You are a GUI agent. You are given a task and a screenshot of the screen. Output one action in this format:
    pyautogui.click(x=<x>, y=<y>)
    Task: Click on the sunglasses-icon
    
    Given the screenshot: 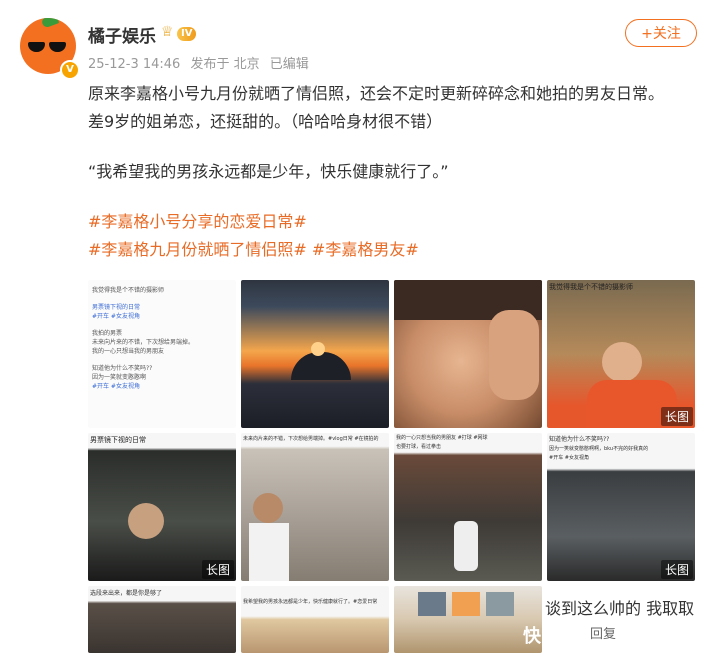 What is the action you would take?
    pyautogui.click(x=48, y=47)
    